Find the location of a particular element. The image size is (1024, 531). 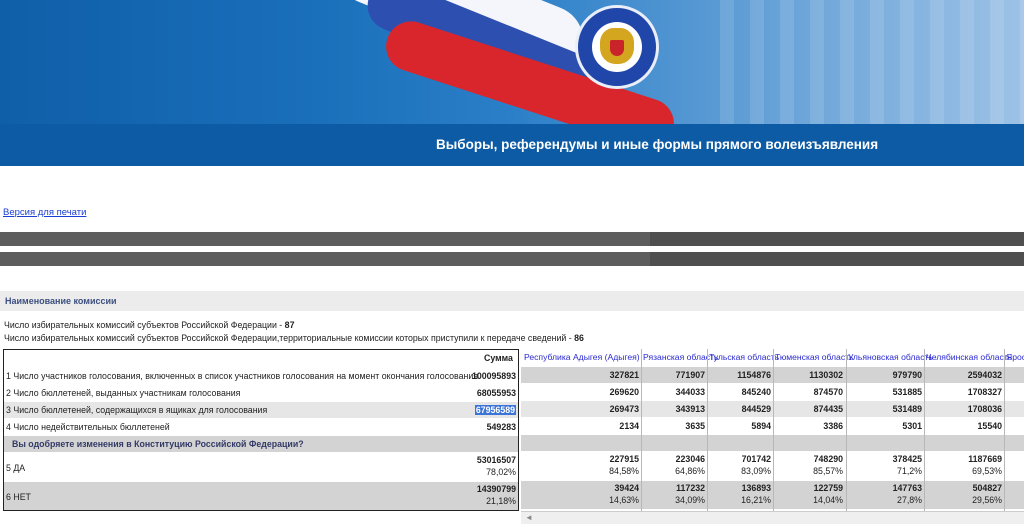

count-value: 87 is located at coordinates (289, 325).